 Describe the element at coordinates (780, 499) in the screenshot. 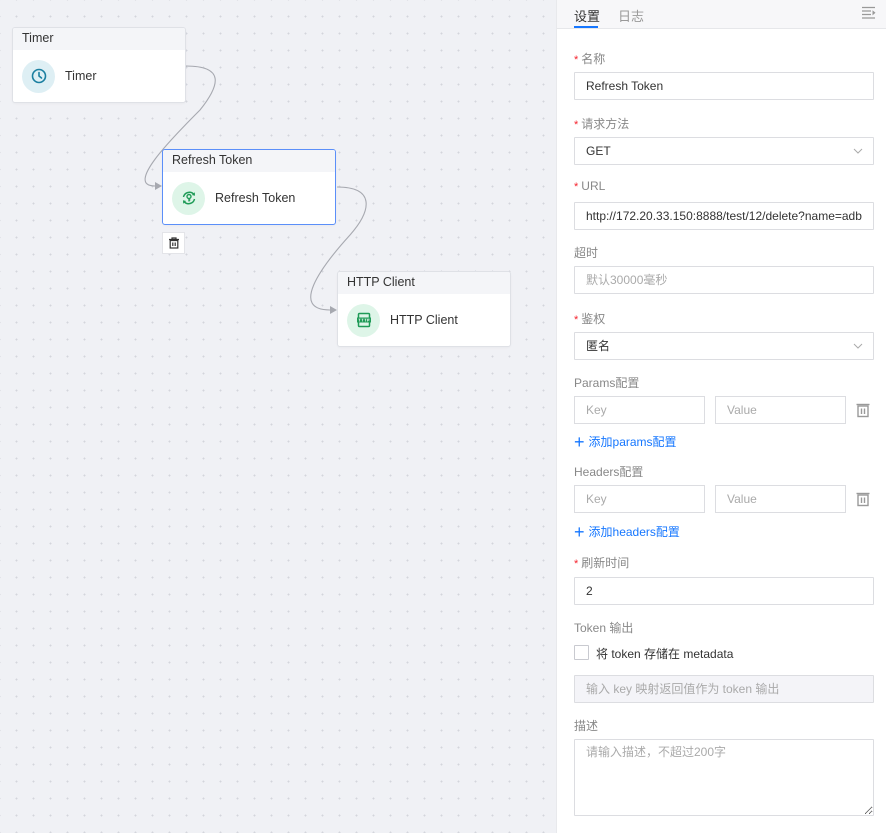

I see `headers-value-input` at that location.